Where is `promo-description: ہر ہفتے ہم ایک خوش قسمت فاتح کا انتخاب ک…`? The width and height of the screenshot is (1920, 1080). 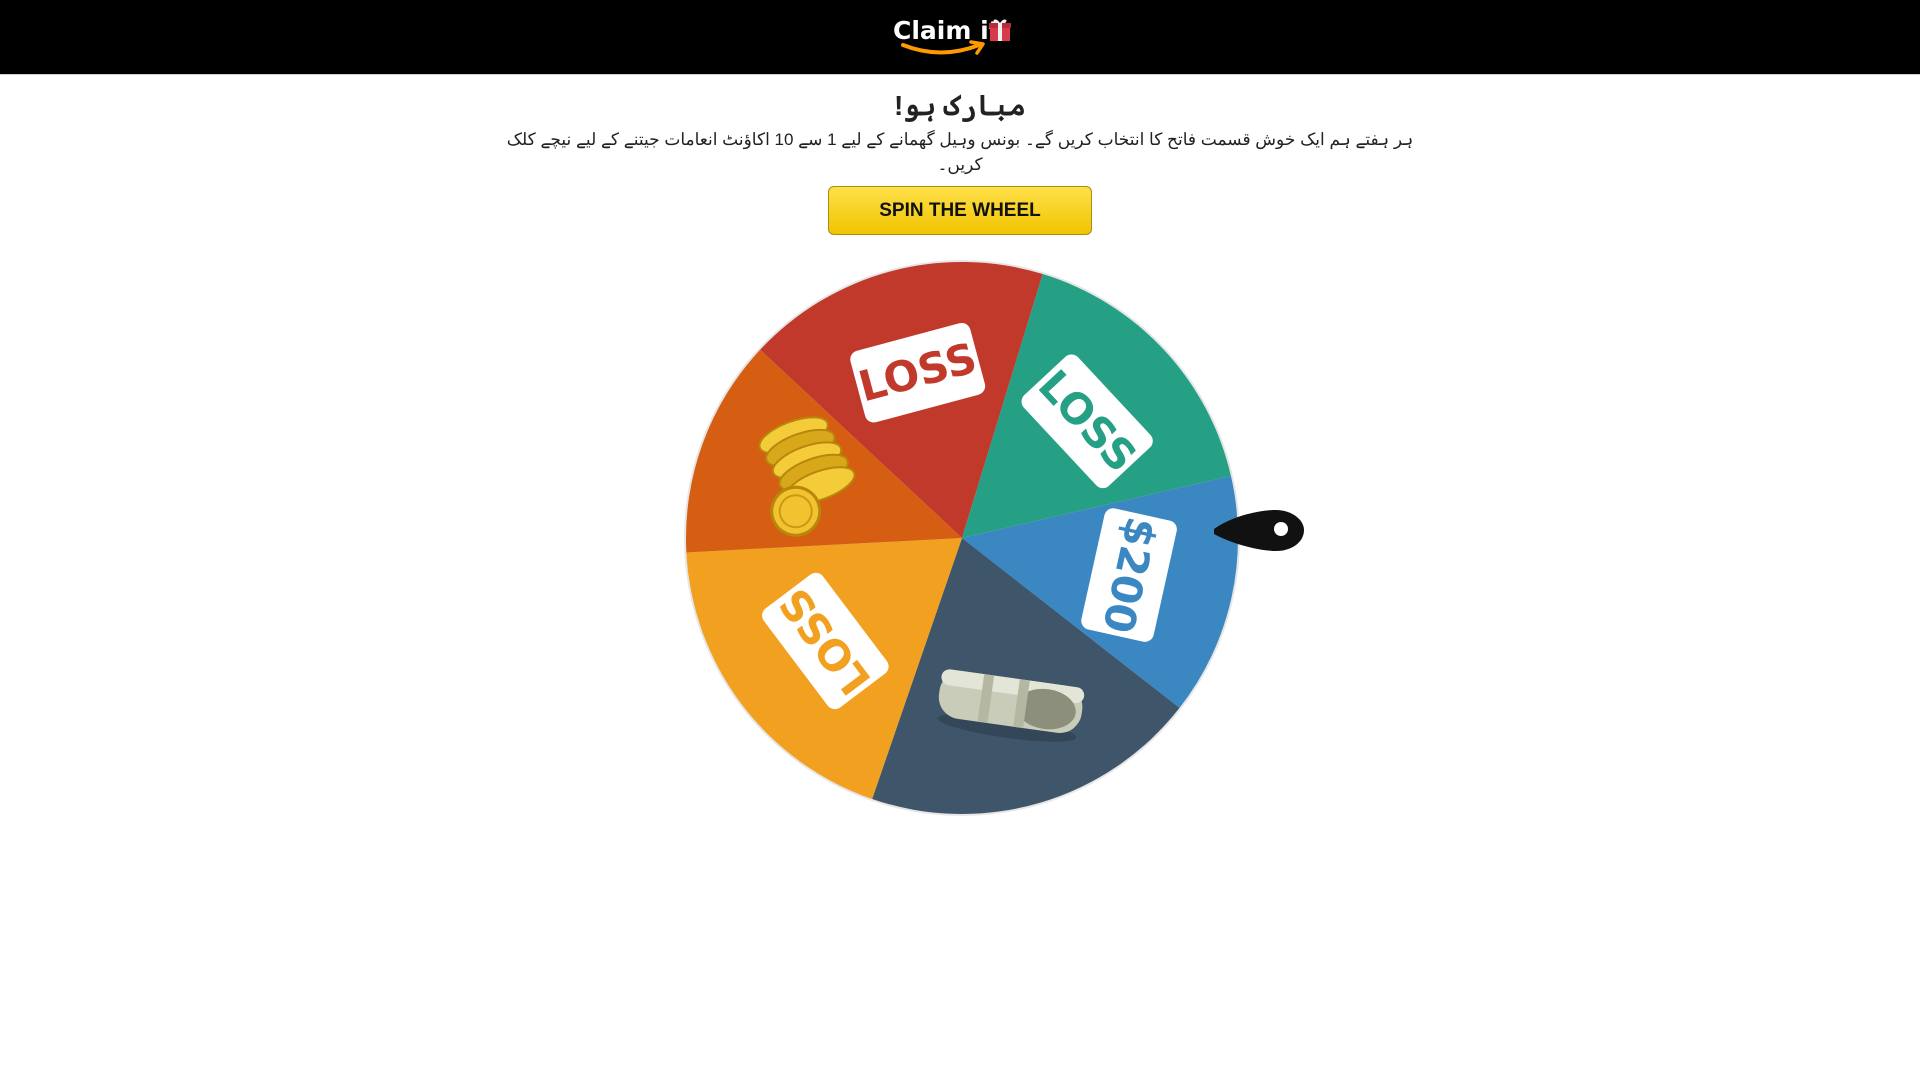 promo-description: ہر ہفتے ہم ایک خوش قسمت فاتح کا انتخاب ک… is located at coordinates (960, 152).